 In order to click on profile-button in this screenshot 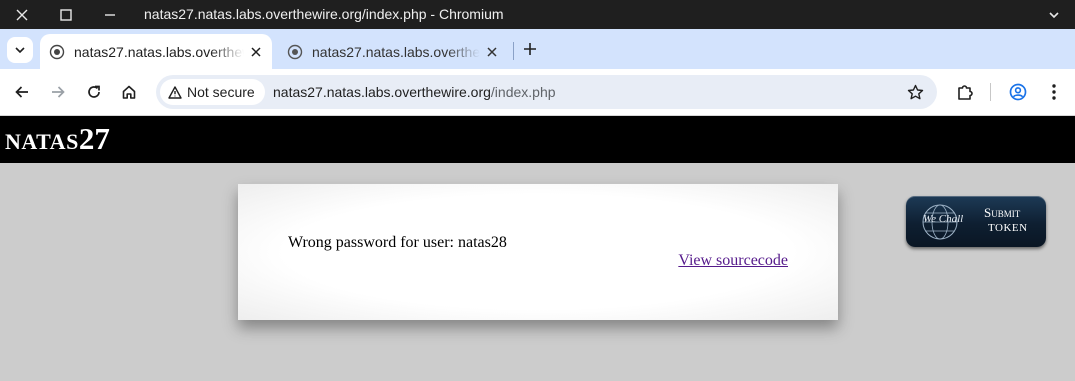, I will do `click(1018, 92)`.